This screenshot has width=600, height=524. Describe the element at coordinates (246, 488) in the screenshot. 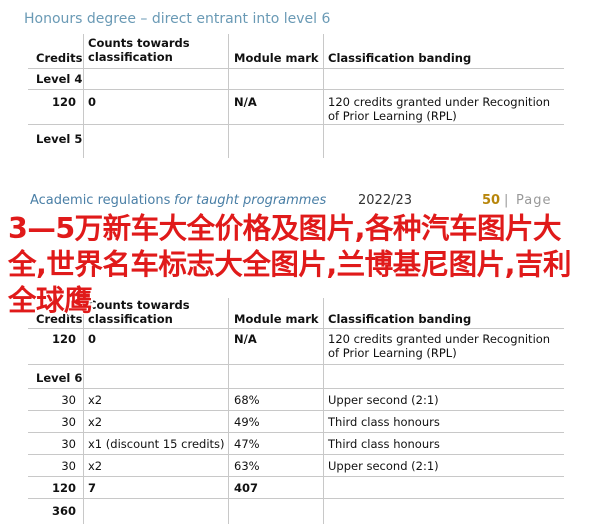

I see `total-mark: 407` at that location.